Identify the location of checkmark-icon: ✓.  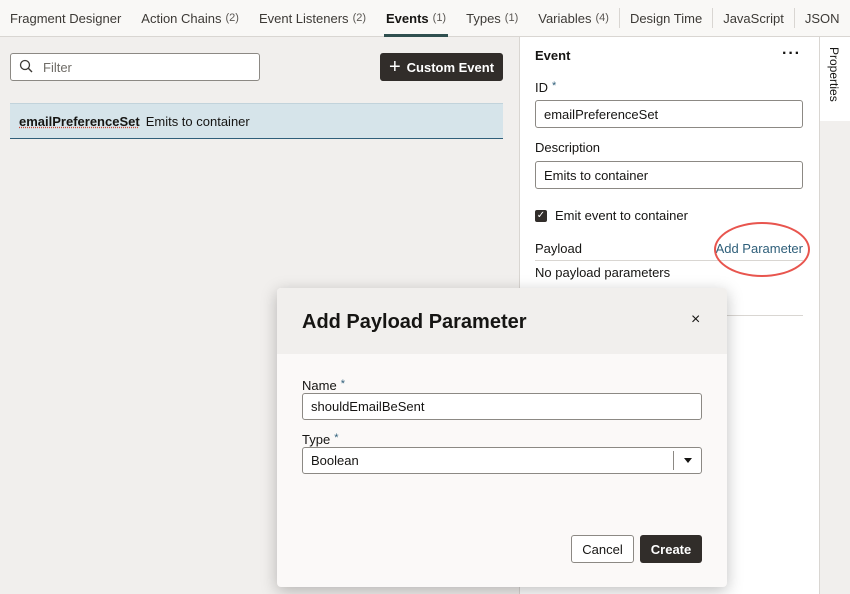
(541, 216).